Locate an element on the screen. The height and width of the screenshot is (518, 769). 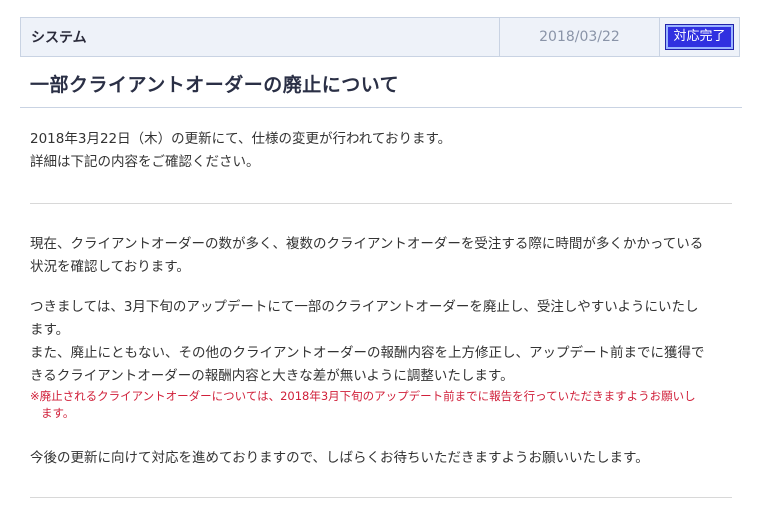
status-badge: 対応完了 is located at coordinates (699, 37).